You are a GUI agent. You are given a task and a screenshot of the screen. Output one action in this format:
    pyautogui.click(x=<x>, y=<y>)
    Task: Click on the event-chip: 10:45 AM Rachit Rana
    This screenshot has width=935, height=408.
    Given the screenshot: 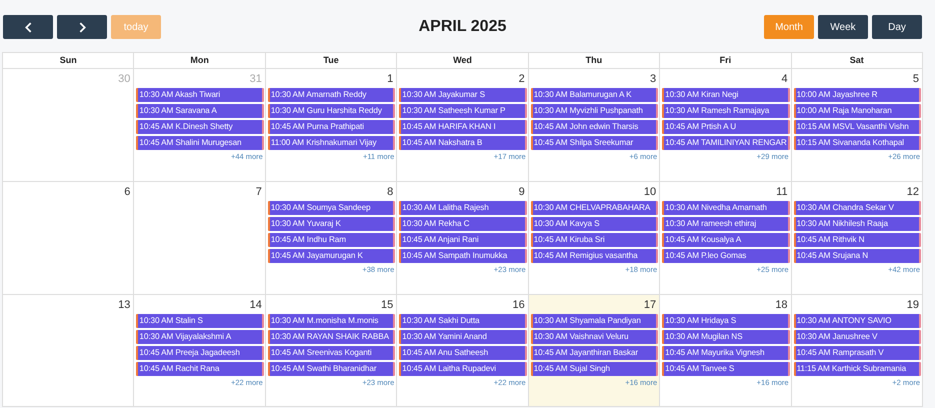 What is the action you would take?
    pyautogui.click(x=200, y=369)
    